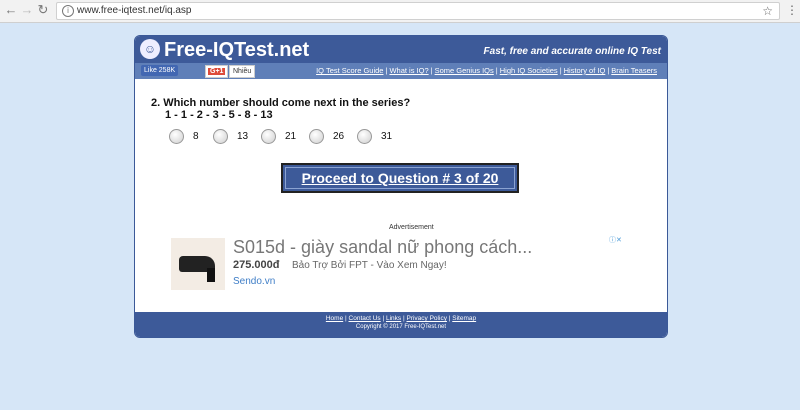 Image resolution: width=800 pixels, height=410 pixels. I want to click on nav-link-genius-iqs: Some Genius IQs, so click(464, 70).